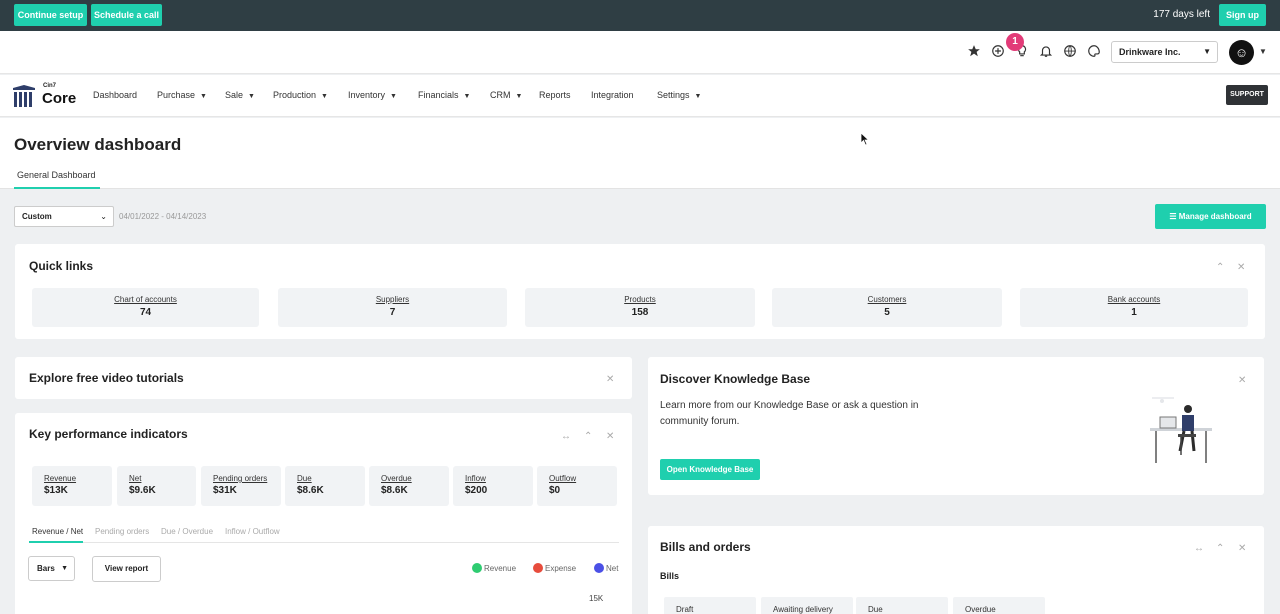 The height and width of the screenshot is (614, 1280). I want to click on sign-up-button: Sign up, so click(1242, 15).